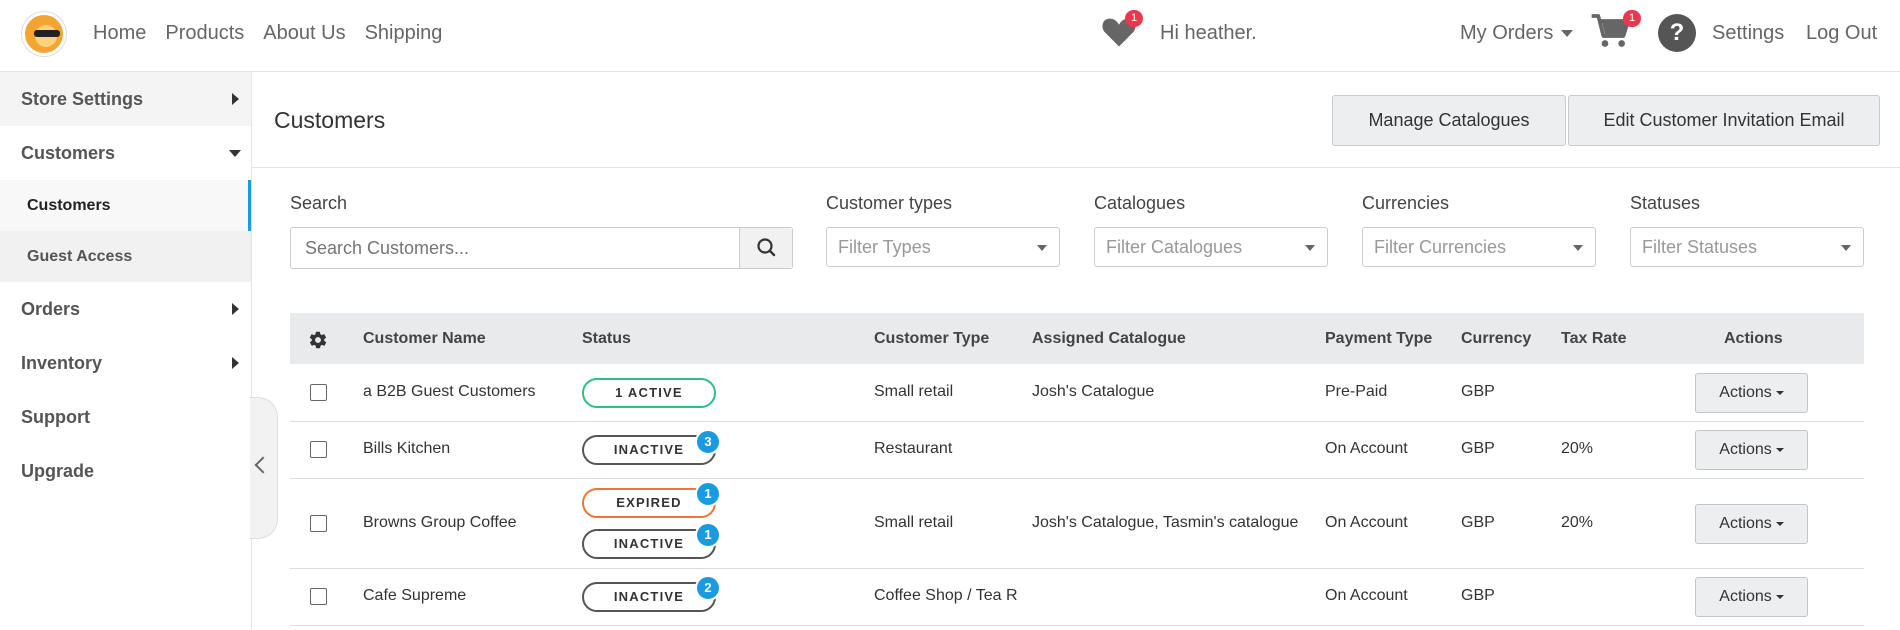  What do you see at coordinates (946, 595) in the screenshot?
I see `customer-type-cell: Coffee Shop / Tea R` at bounding box center [946, 595].